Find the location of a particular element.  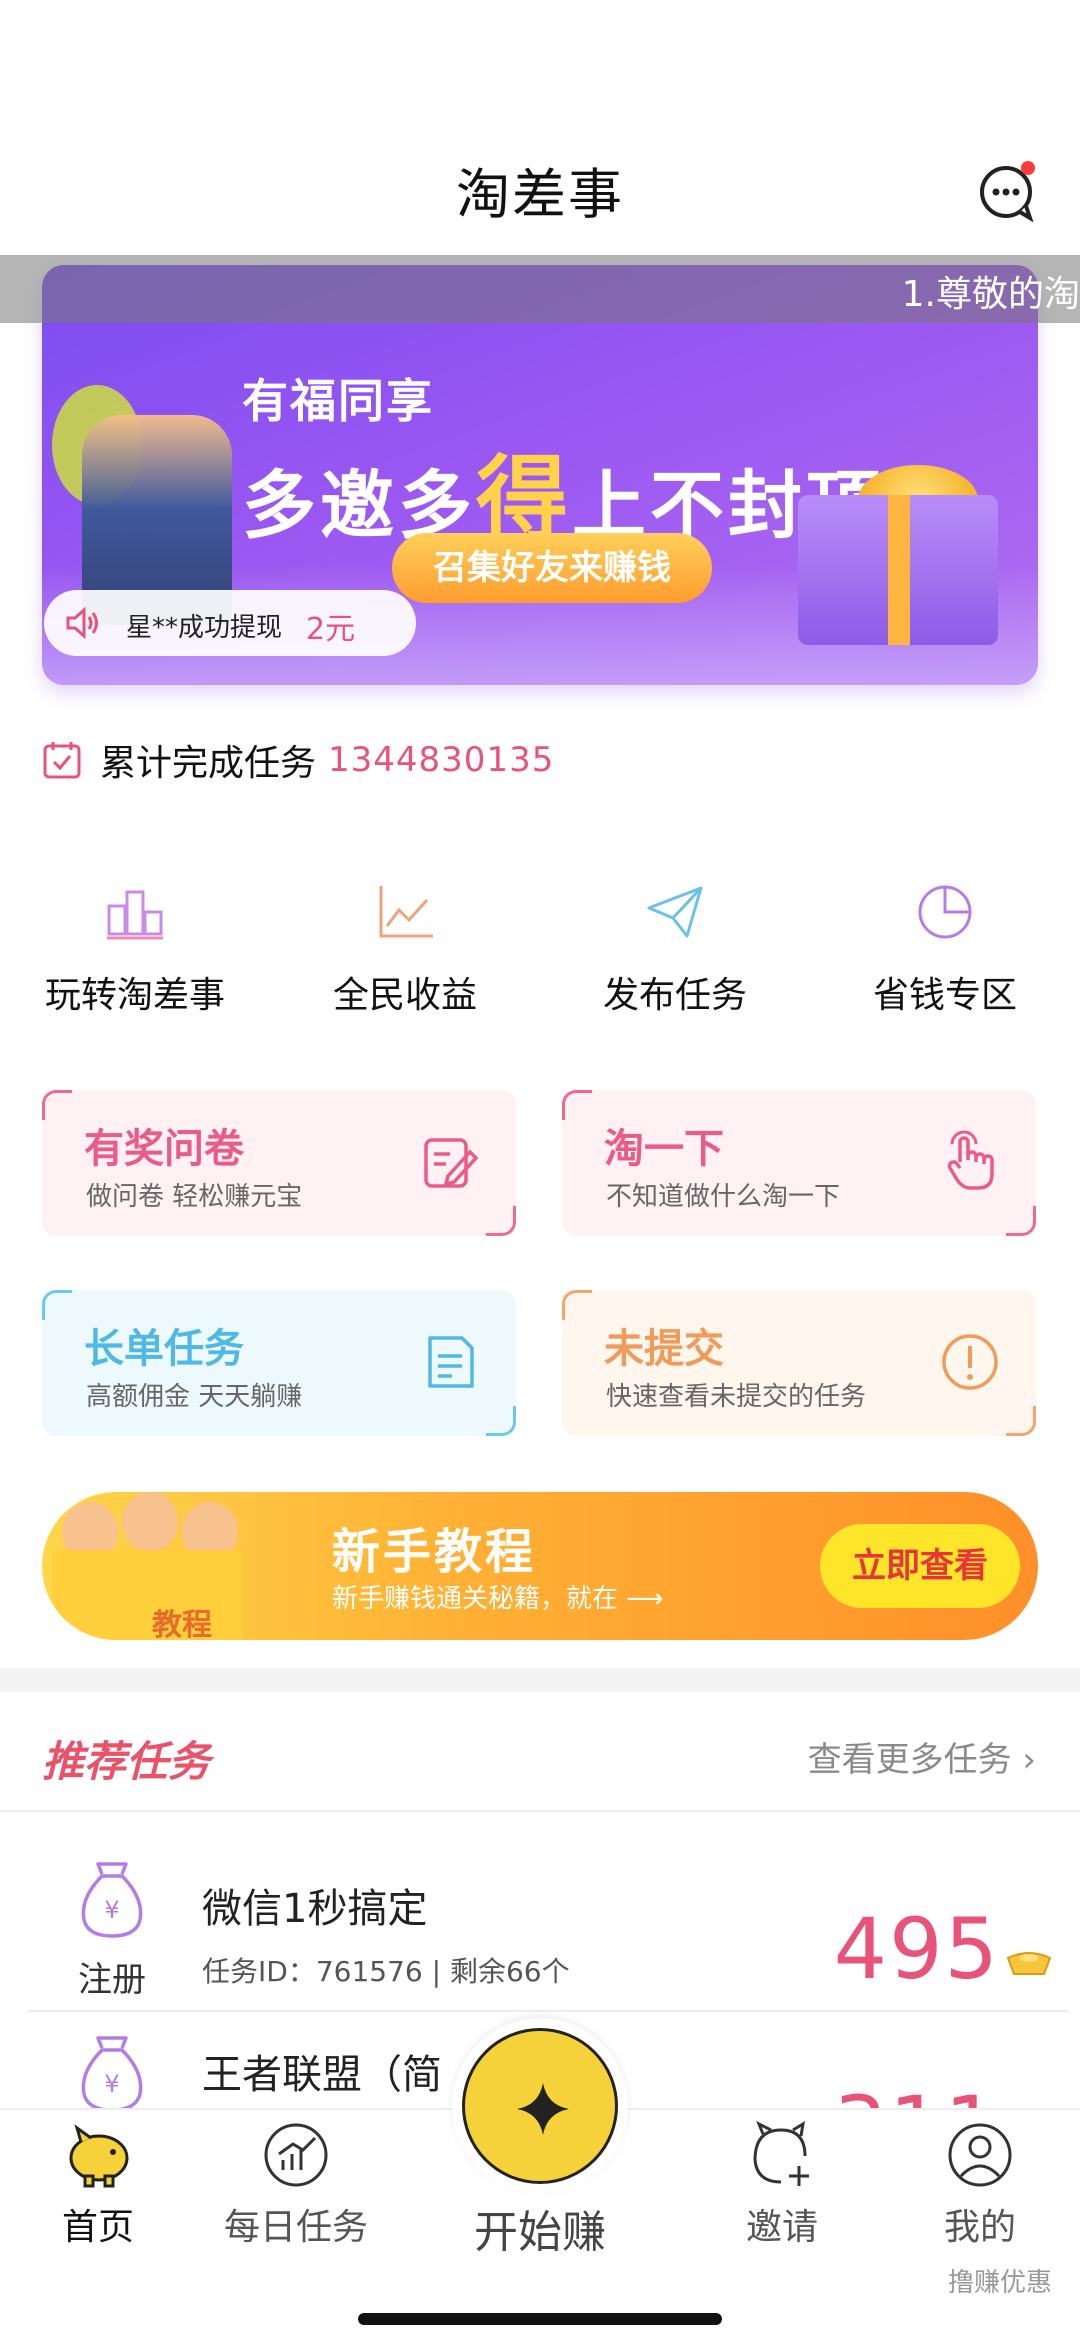

chart-circle-icon is located at coordinates (296, 2155).